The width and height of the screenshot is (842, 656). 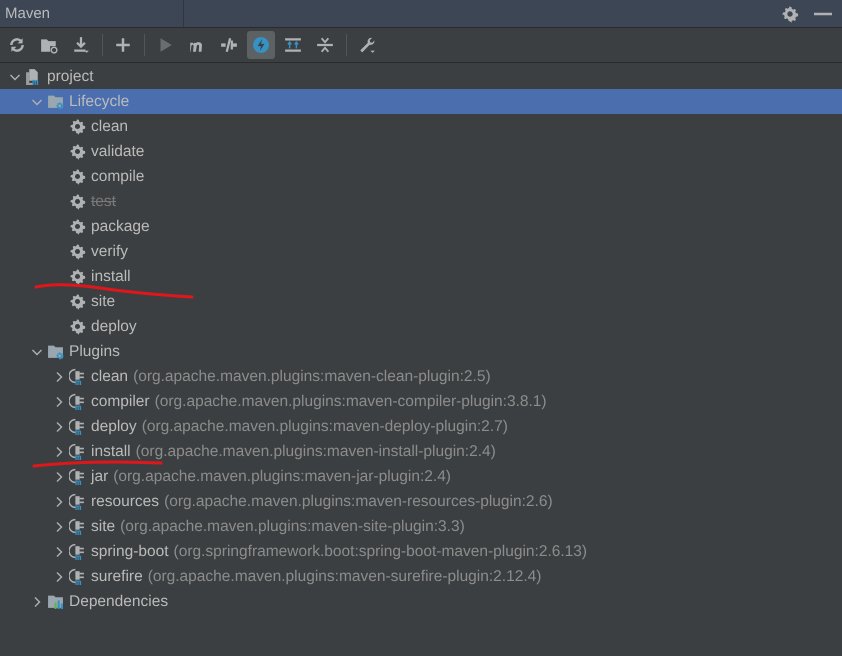 I want to click on tree-row: compile, so click(x=421, y=176).